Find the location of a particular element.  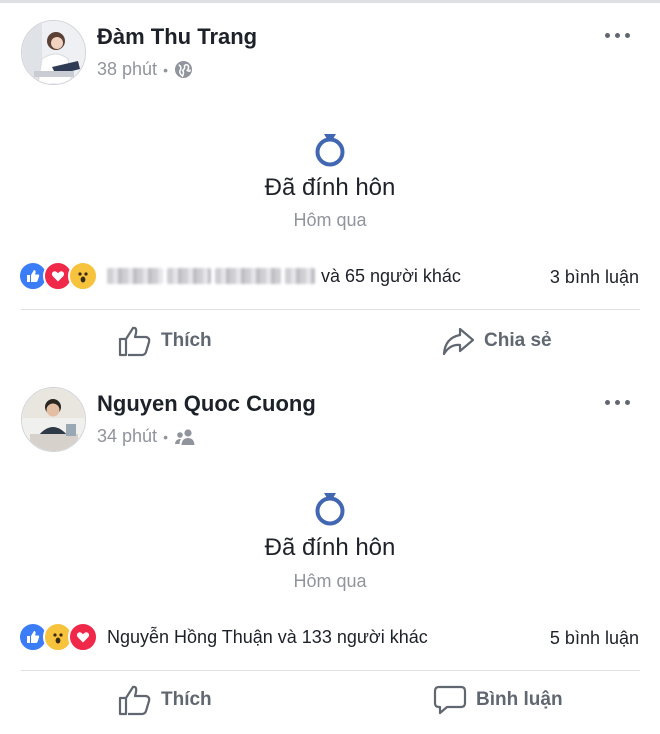

share-button: Chia sẻ is located at coordinates (496, 341).